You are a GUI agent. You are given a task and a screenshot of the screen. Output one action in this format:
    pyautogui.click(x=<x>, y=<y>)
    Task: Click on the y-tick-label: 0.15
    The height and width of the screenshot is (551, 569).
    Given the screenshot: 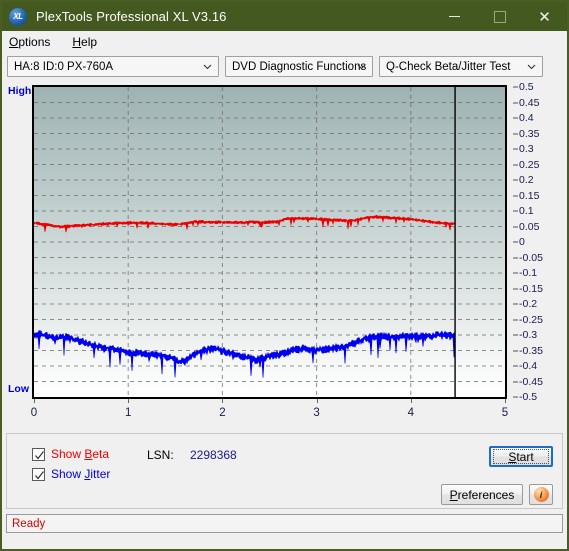 What is the action you would take?
    pyautogui.click(x=529, y=195)
    